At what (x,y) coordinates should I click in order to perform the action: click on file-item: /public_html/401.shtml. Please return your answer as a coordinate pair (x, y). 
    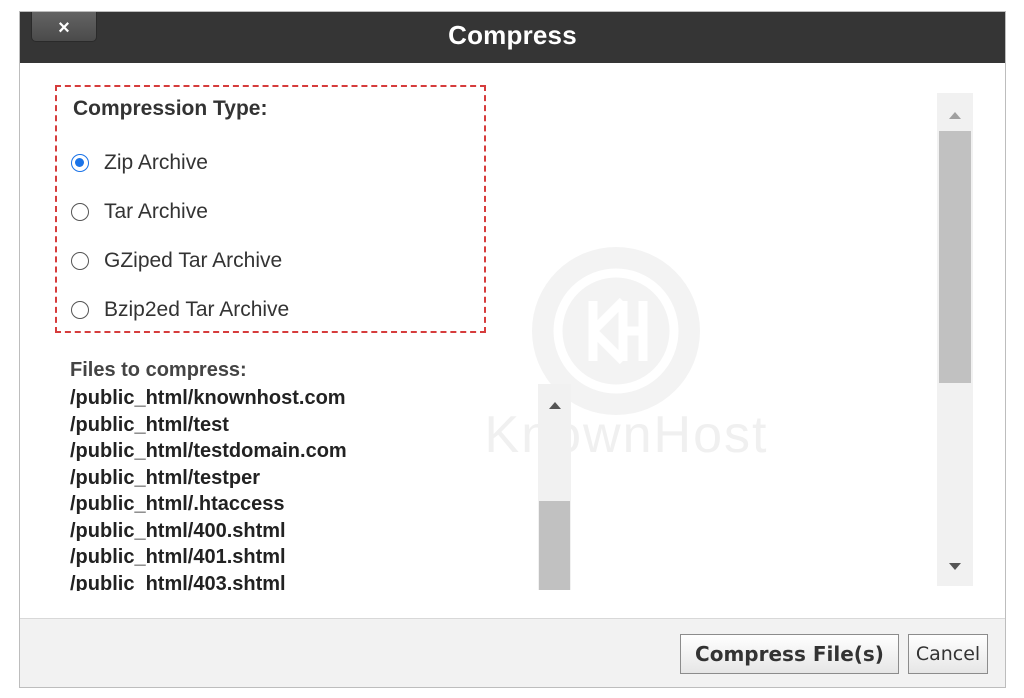
    Looking at the image, I should click on (178, 557).